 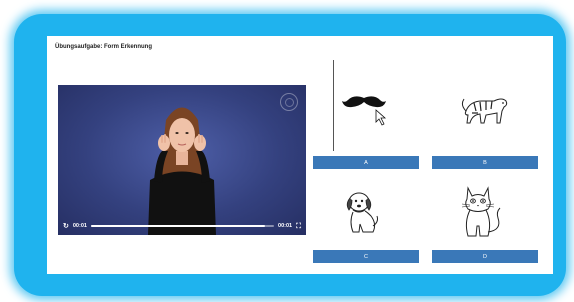 I want to click on video-progress-bar, so click(x=182, y=226).